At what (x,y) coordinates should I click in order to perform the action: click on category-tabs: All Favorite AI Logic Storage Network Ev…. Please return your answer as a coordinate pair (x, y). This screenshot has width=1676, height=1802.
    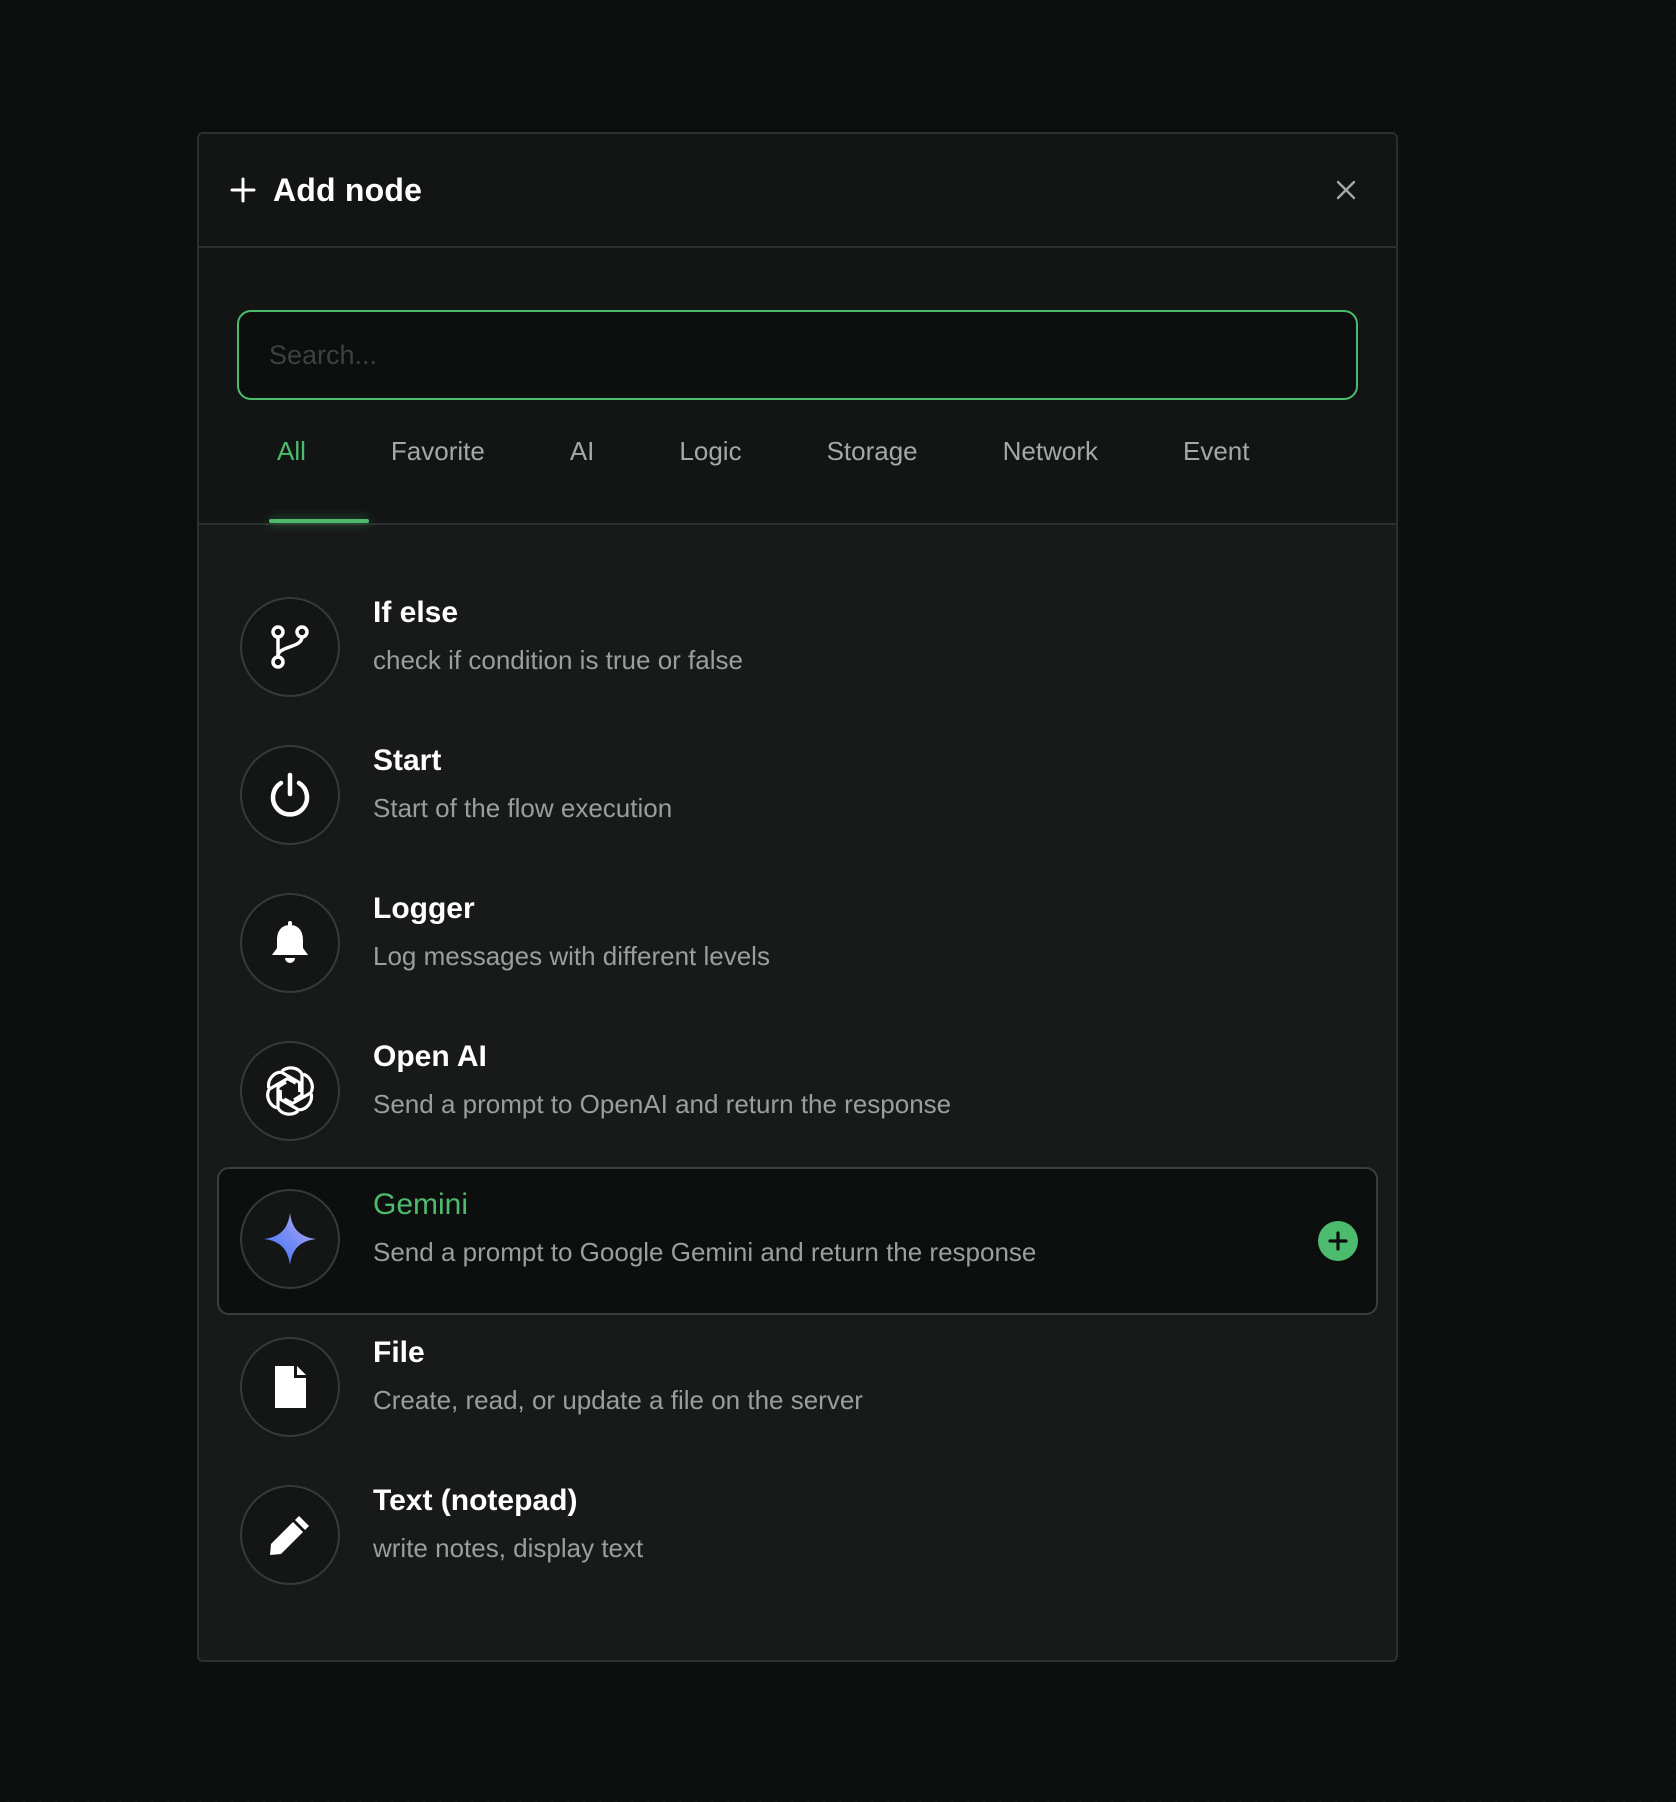
    Looking at the image, I should click on (797, 462).